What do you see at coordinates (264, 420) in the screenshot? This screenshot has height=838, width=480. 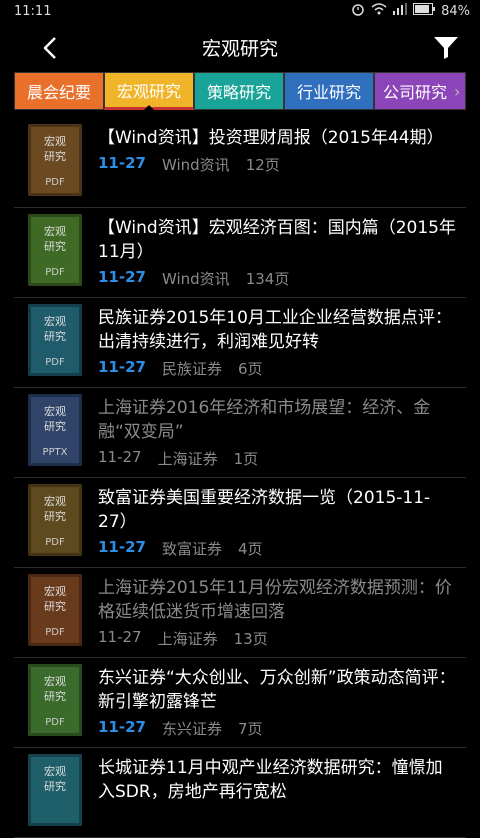 I see `report-title: 上海证券2016年经济和市场展望：经济、金融“双变局”` at bounding box center [264, 420].